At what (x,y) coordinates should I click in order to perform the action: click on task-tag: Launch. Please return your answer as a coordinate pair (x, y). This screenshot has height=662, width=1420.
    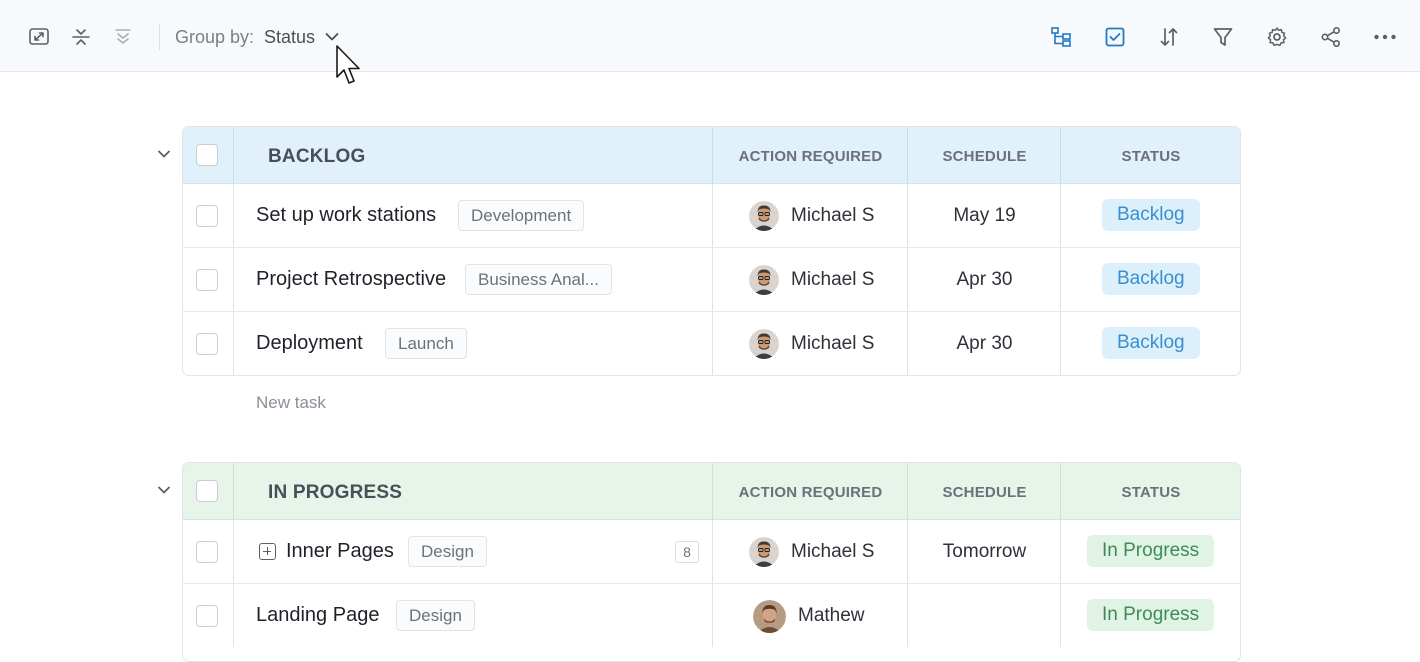
    Looking at the image, I should click on (426, 343).